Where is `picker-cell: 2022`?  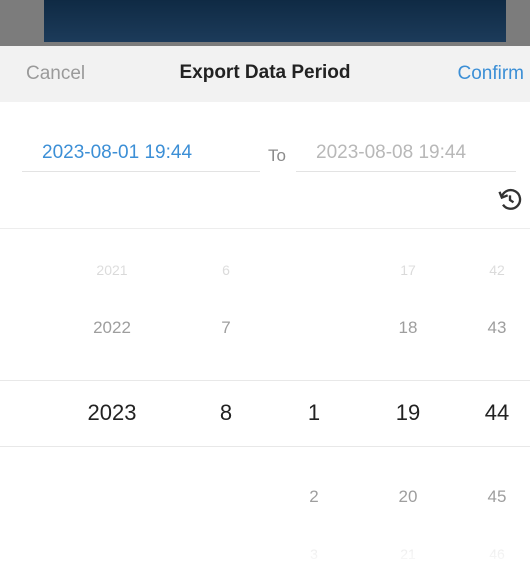 picker-cell: 2022 is located at coordinates (112, 327).